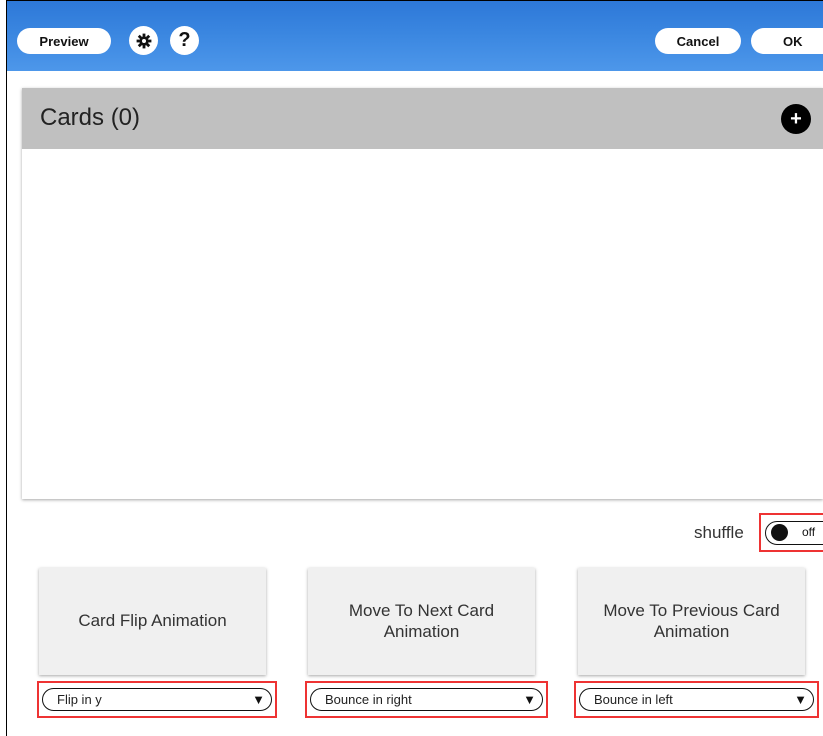  What do you see at coordinates (779, 532) in the screenshot?
I see `toggle-knob` at bounding box center [779, 532].